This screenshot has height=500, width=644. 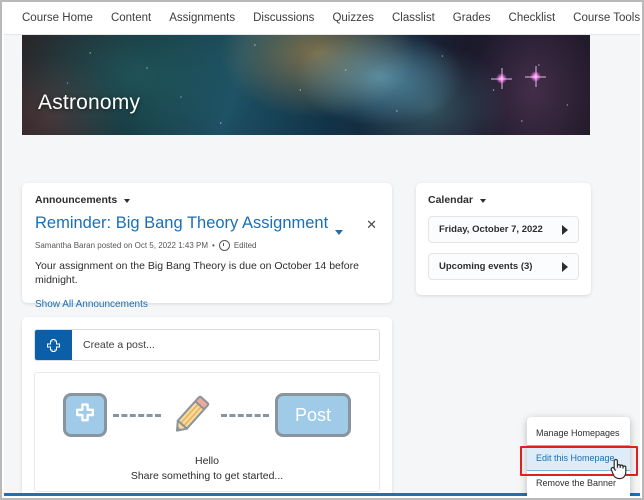 What do you see at coordinates (91, 304) in the screenshot?
I see `show-all-announcements-link: Show All Announcements` at bounding box center [91, 304].